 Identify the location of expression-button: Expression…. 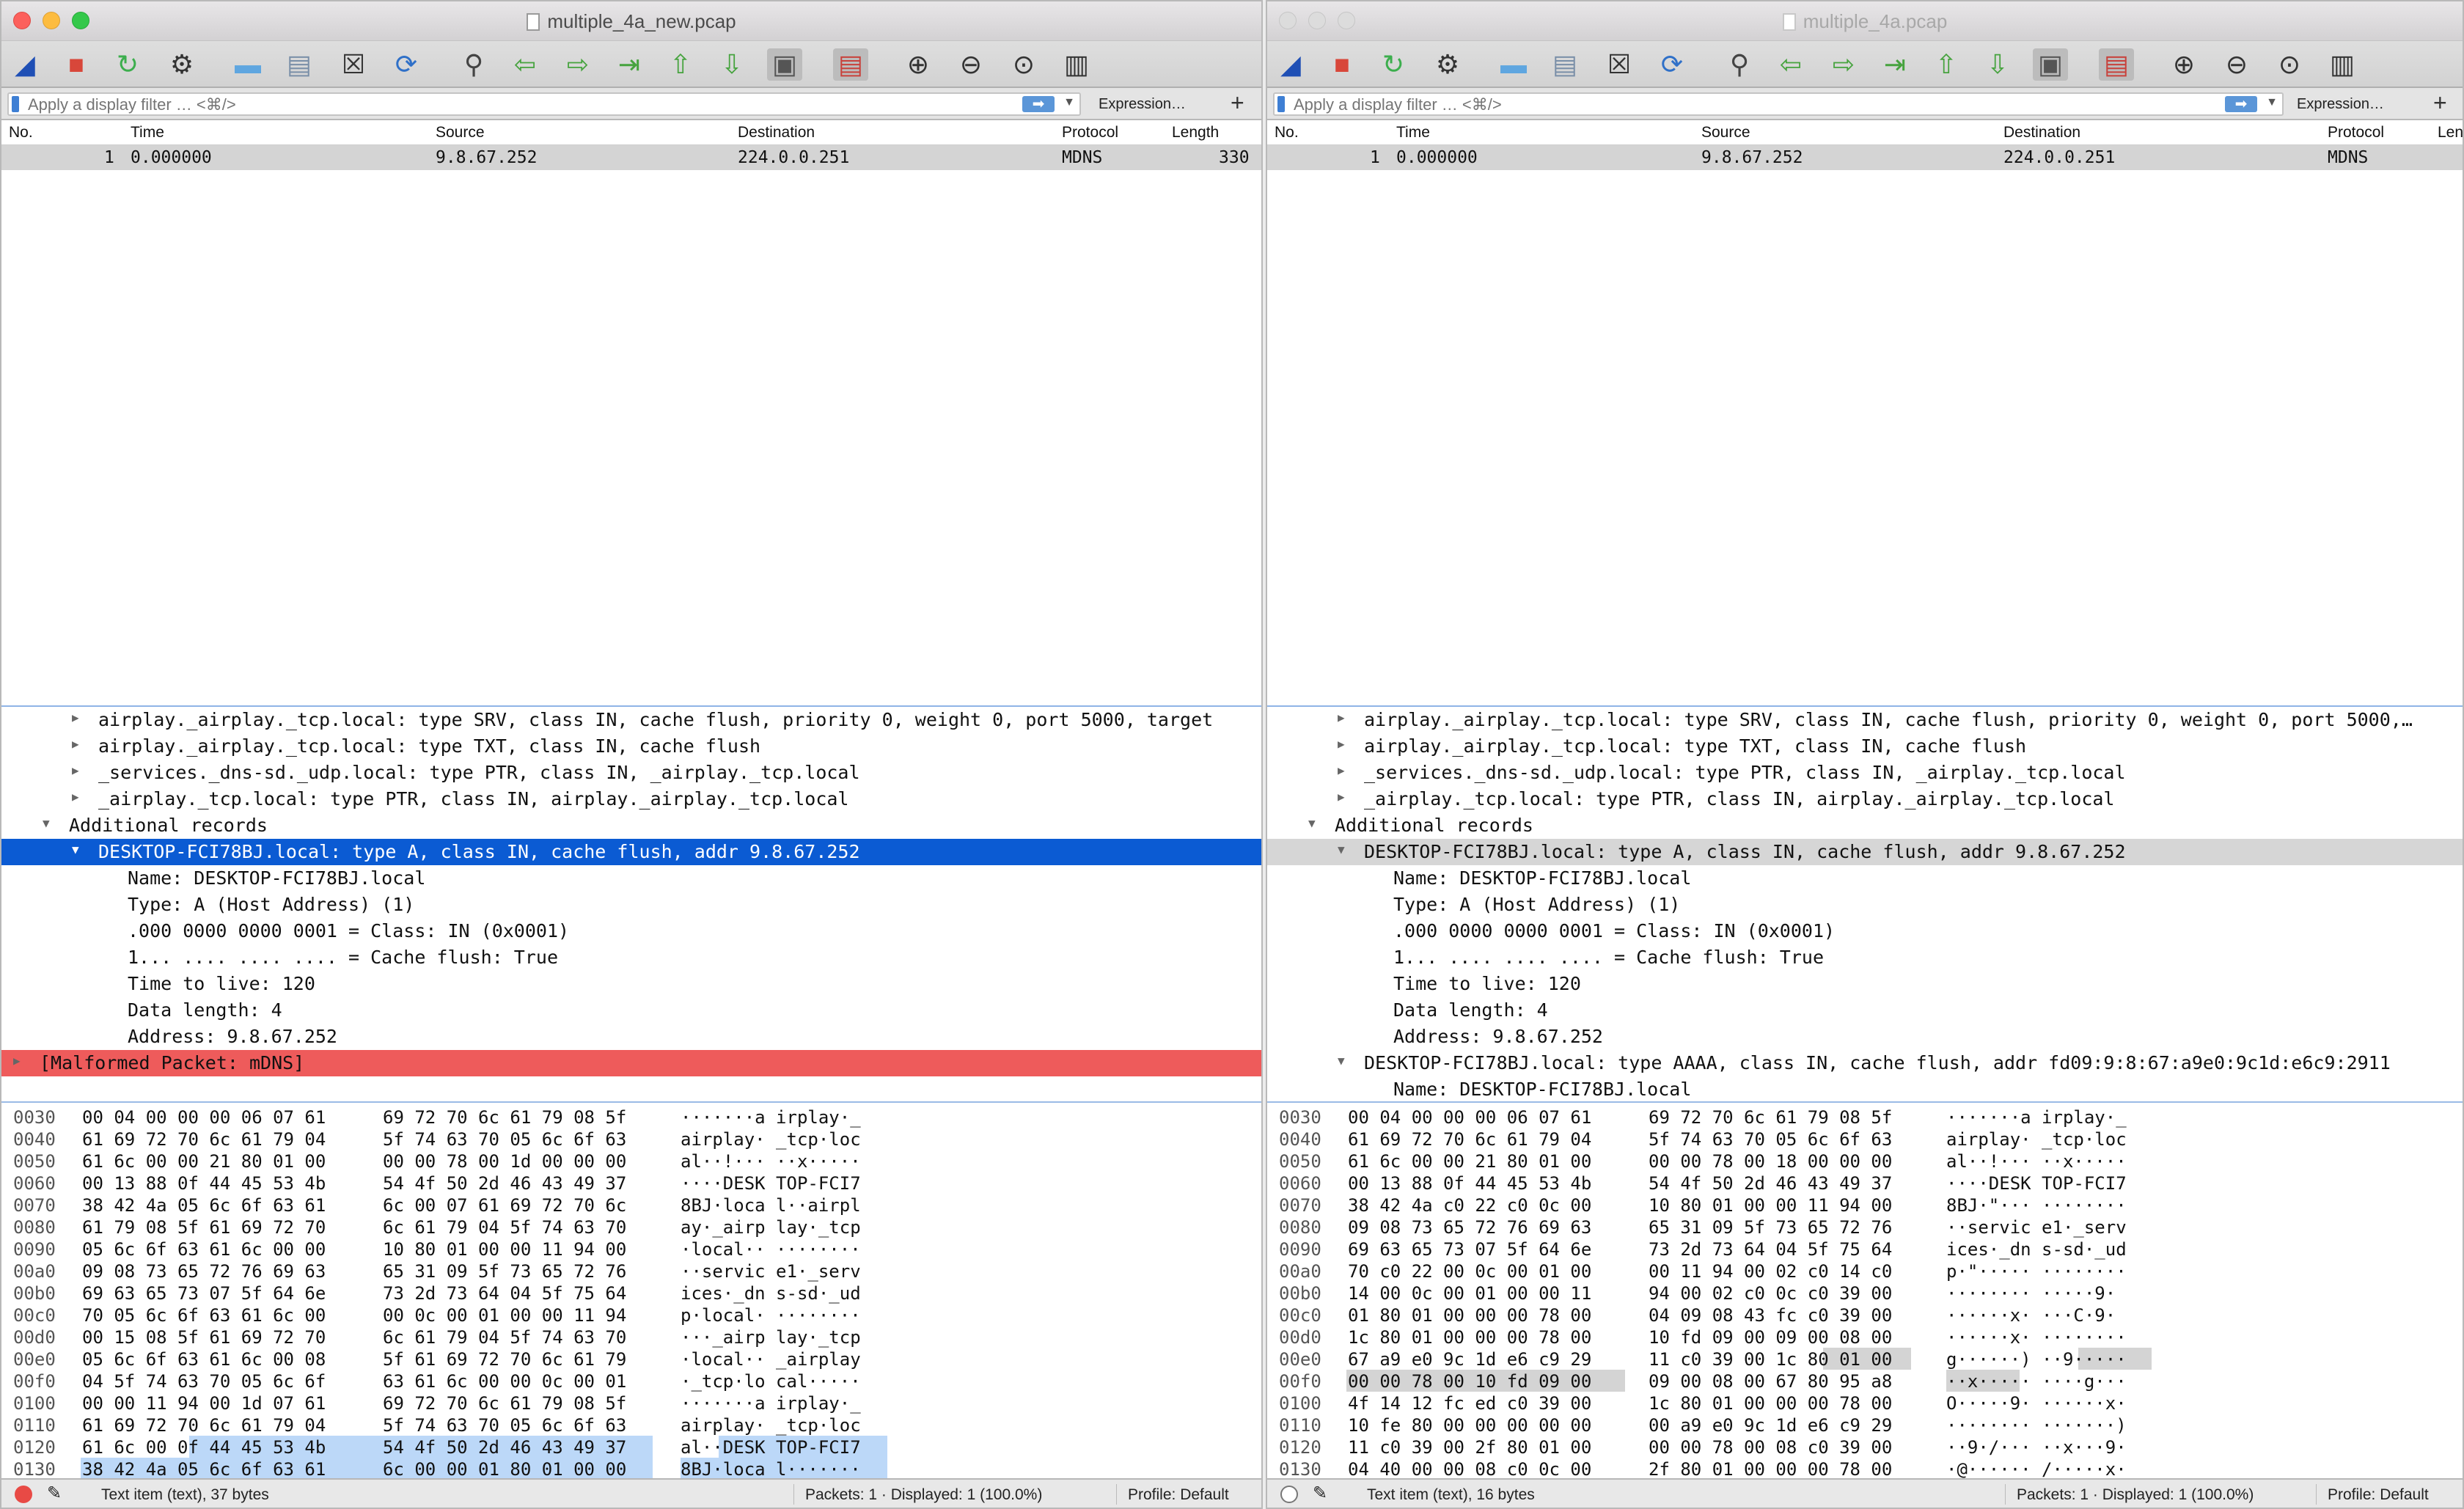
(1142, 104).